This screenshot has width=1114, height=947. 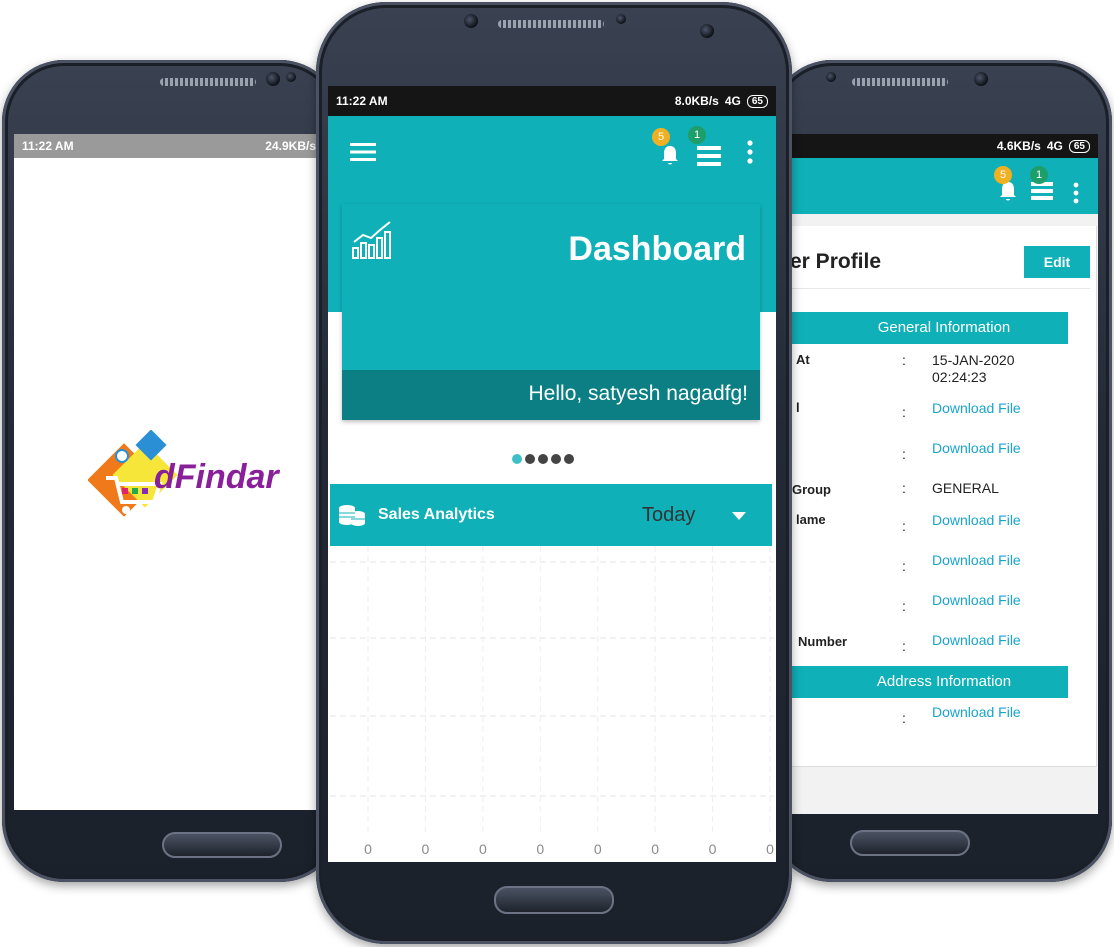 I want to click on profile-row: l : Download File, so click(x=940, y=415).